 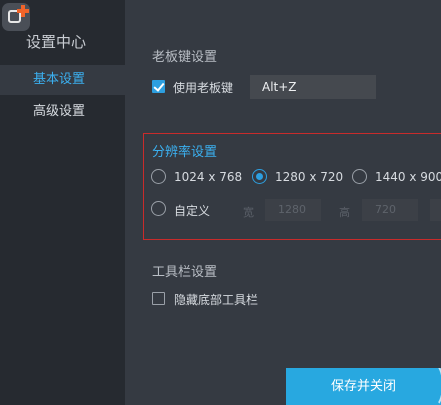 I want to click on hide-bottom-toolbar-checkbox, so click(x=158, y=298).